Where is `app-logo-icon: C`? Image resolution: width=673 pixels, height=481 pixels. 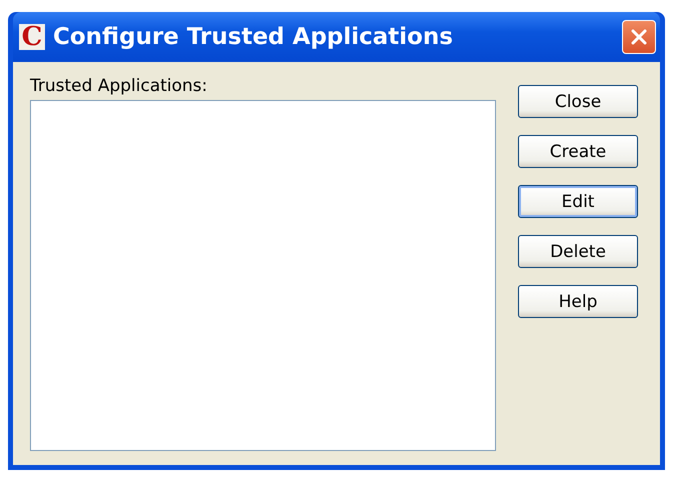 app-logo-icon: C is located at coordinates (32, 37).